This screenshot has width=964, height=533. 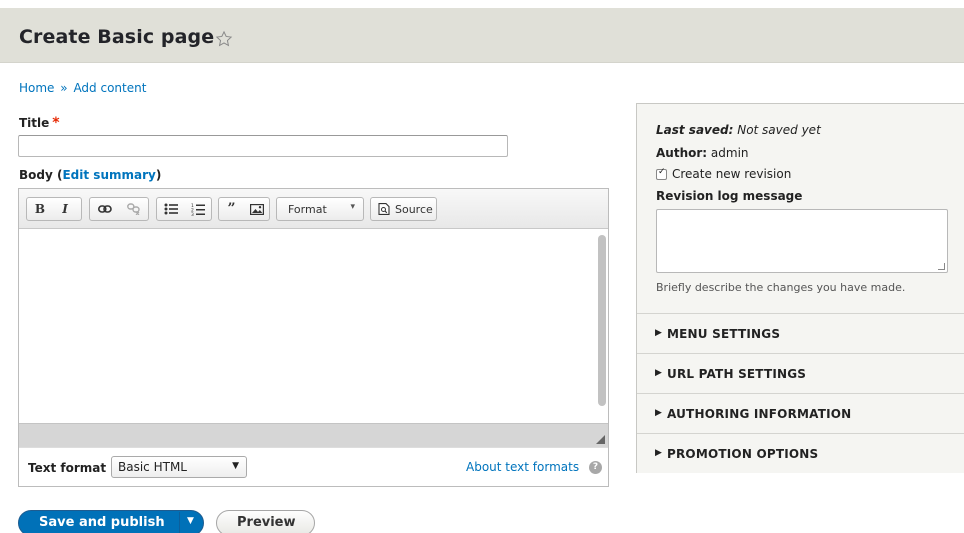 What do you see at coordinates (67, 468) in the screenshot?
I see `text-format-label: Text format` at bounding box center [67, 468].